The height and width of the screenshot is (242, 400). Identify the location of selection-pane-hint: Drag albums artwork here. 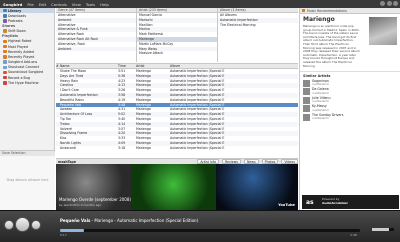
(27, 180).